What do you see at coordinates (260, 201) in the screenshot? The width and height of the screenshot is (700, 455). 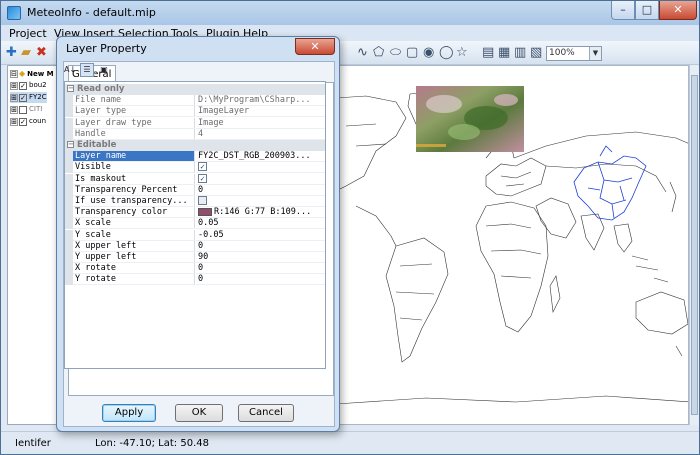 I see `property-value` at bounding box center [260, 201].